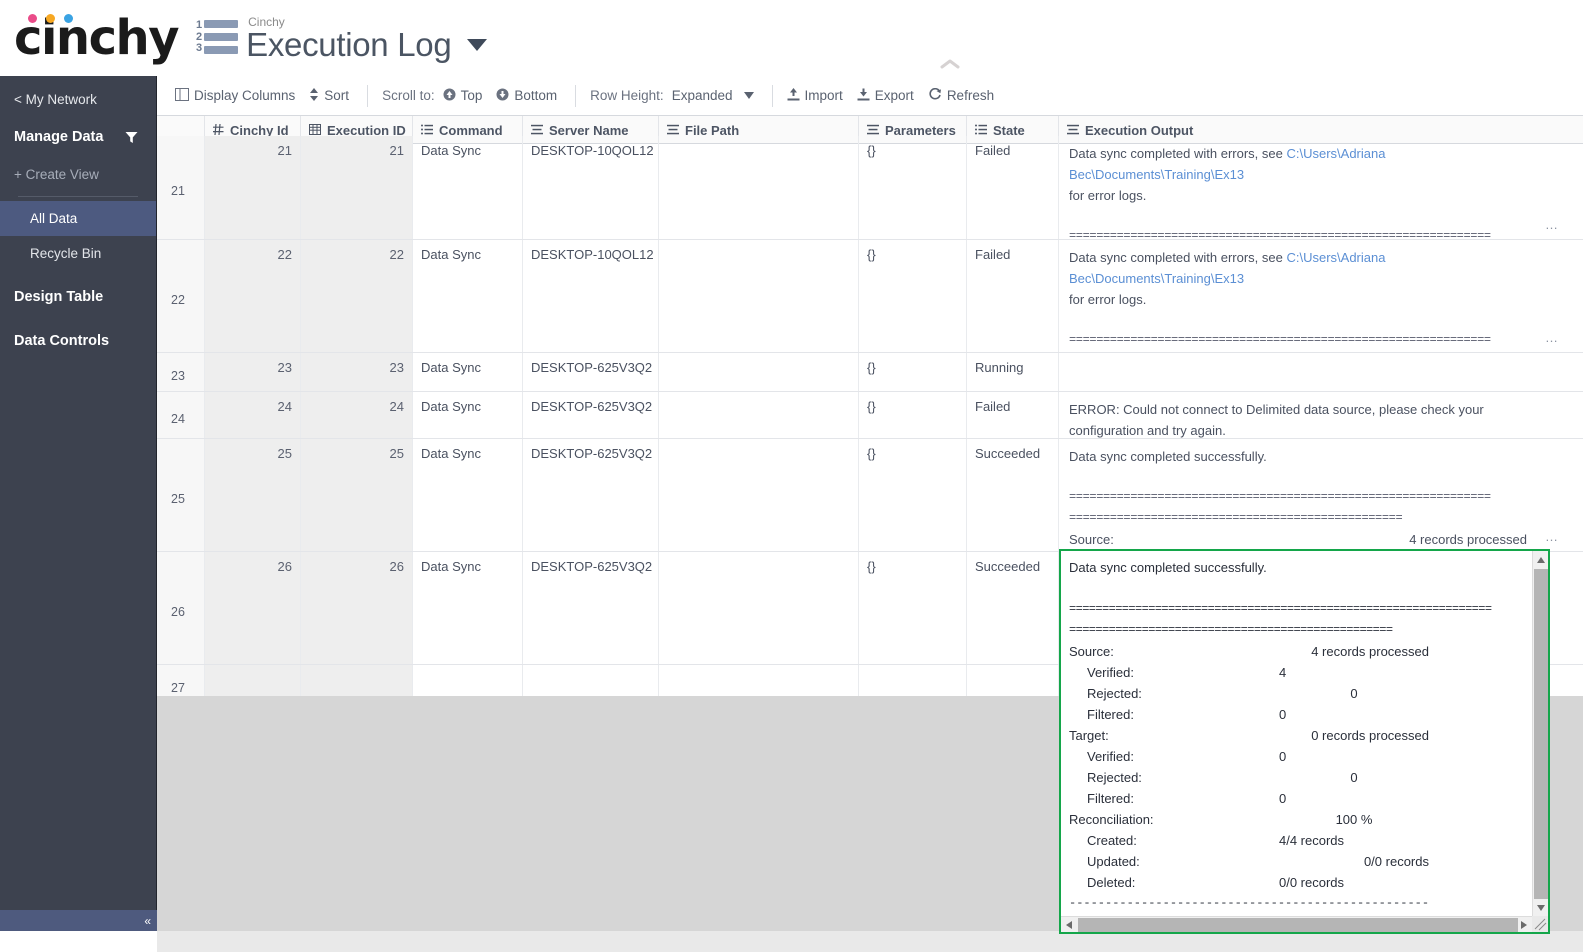 The height and width of the screenshot is (952, 1583). Describe the element at coordinates (357, 415) in the screenshot. I see `cell-execution-id: 24` at that location.